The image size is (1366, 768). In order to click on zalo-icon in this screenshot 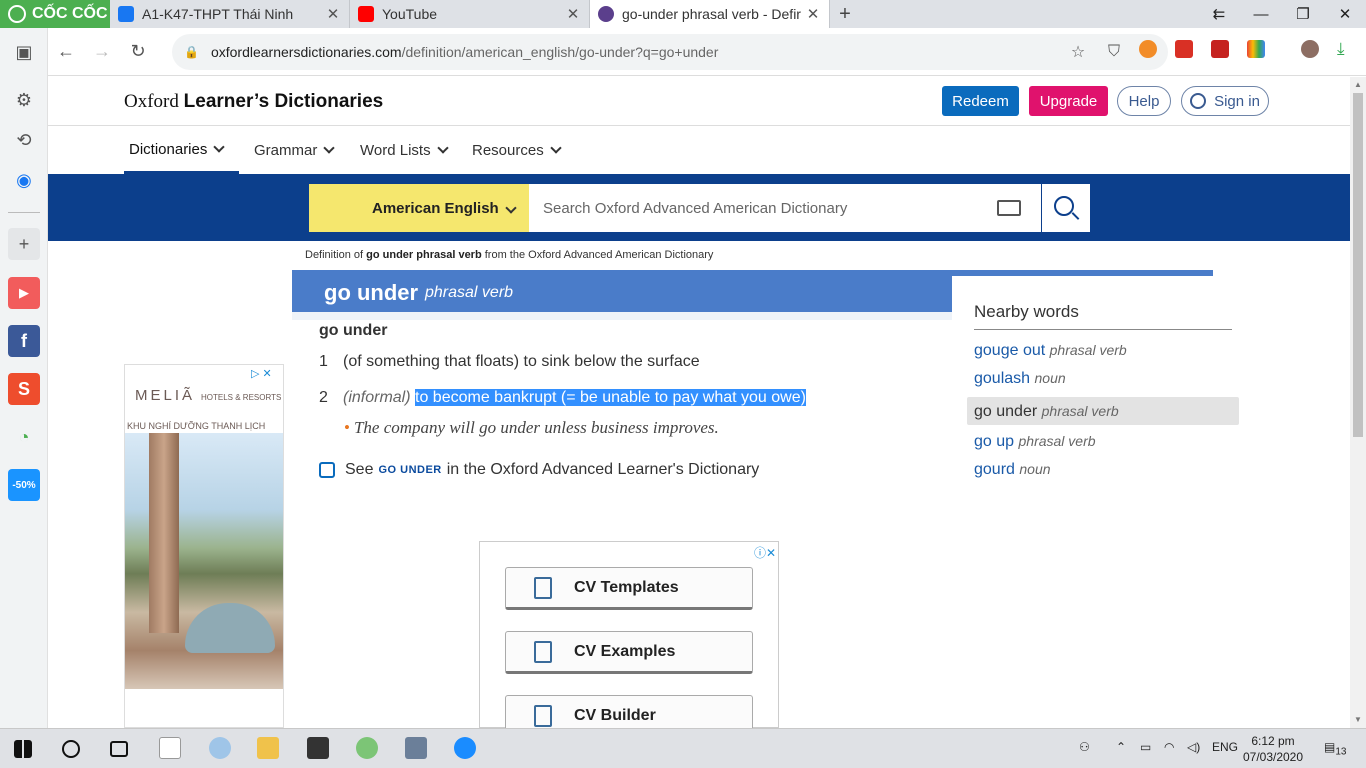, I will do `click(465, 748)`.